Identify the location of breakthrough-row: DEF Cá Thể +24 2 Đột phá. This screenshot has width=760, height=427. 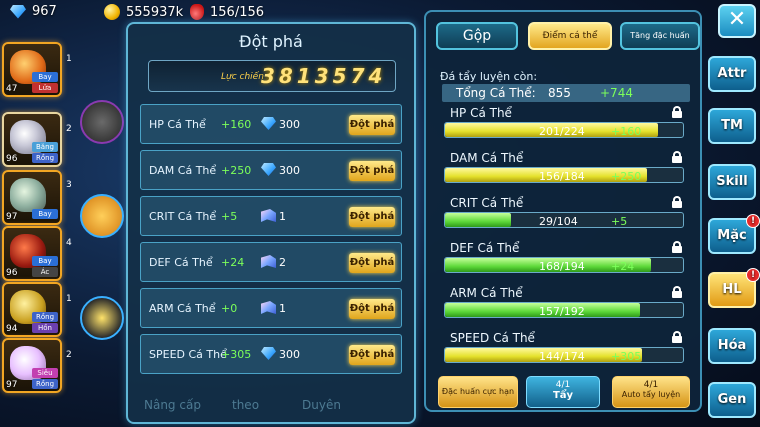
(271, 262).